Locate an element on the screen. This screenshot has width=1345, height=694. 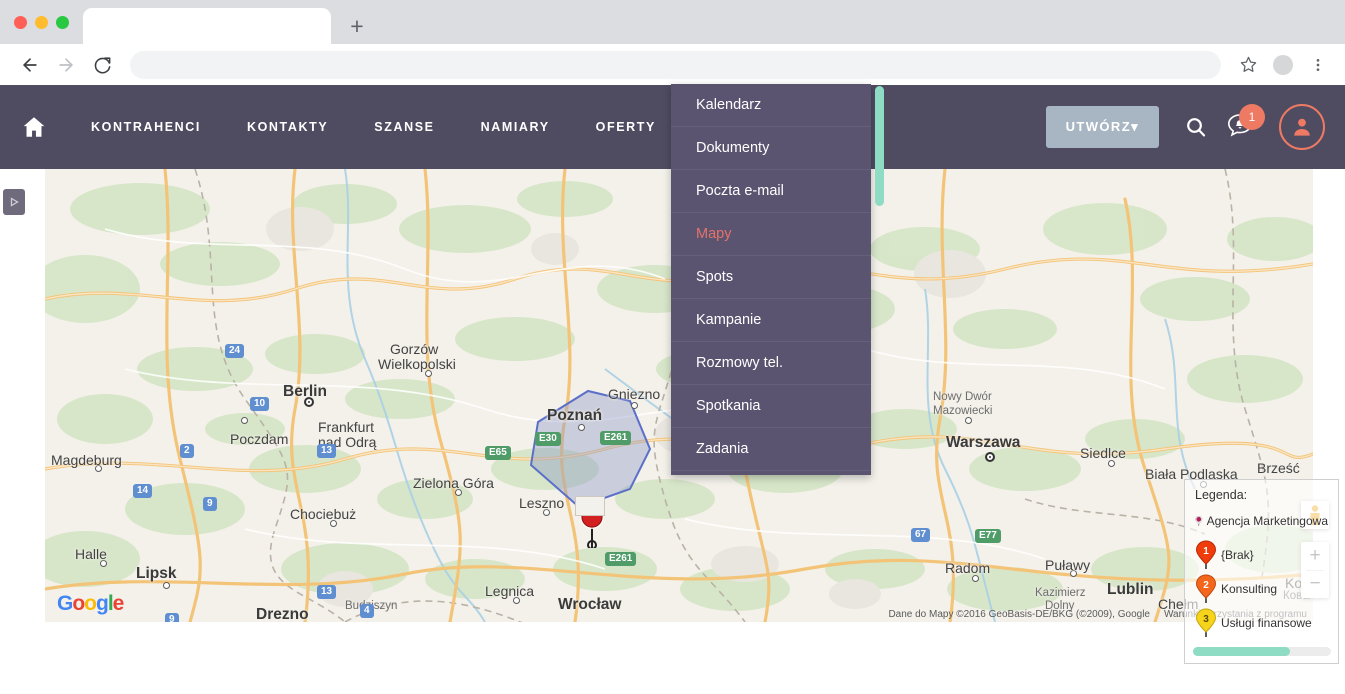
map-city-label: Radom is located at coordinates (968, 568).